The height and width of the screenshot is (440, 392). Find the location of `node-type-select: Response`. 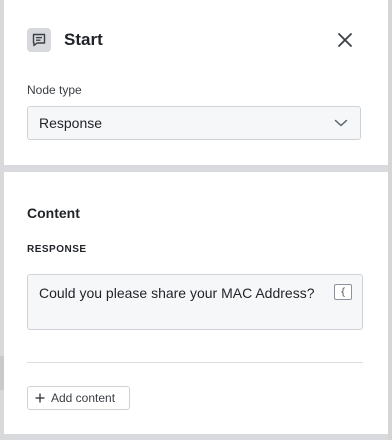

node-type-select: Response is located at coordinates (194, 123).